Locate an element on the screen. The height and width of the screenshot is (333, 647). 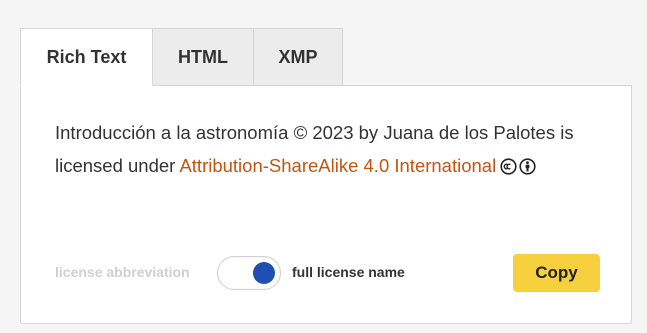
tab-html: HTML is located at coordinates (203, 57).